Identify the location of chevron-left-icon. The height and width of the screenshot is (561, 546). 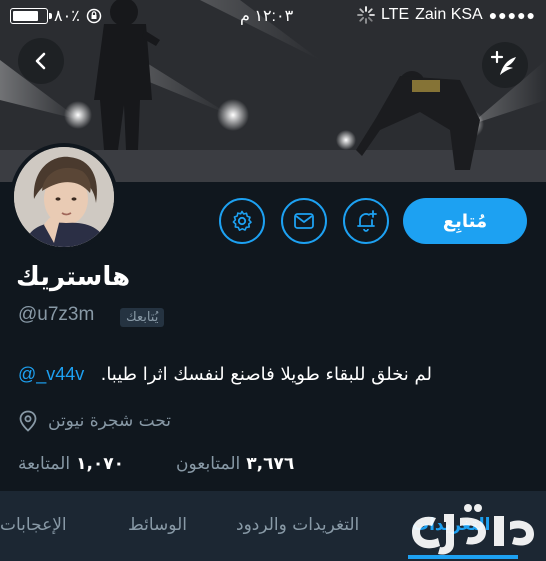
(40, 61).